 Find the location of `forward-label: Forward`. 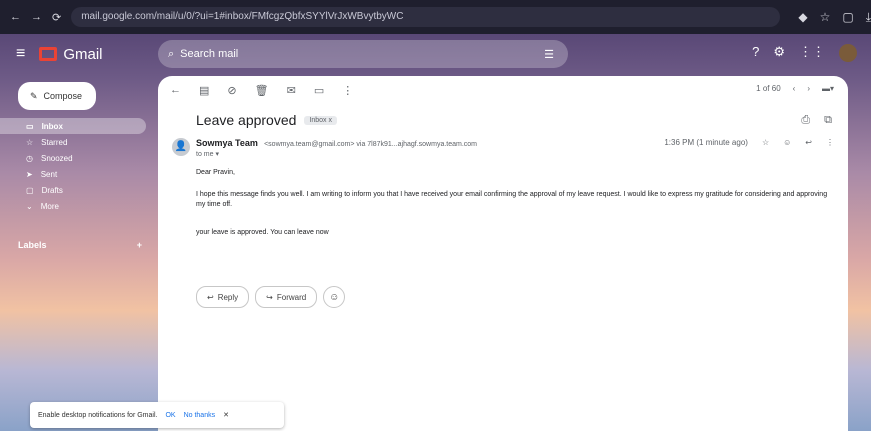

forward-label: Forward is located at coordinates (291, 297).